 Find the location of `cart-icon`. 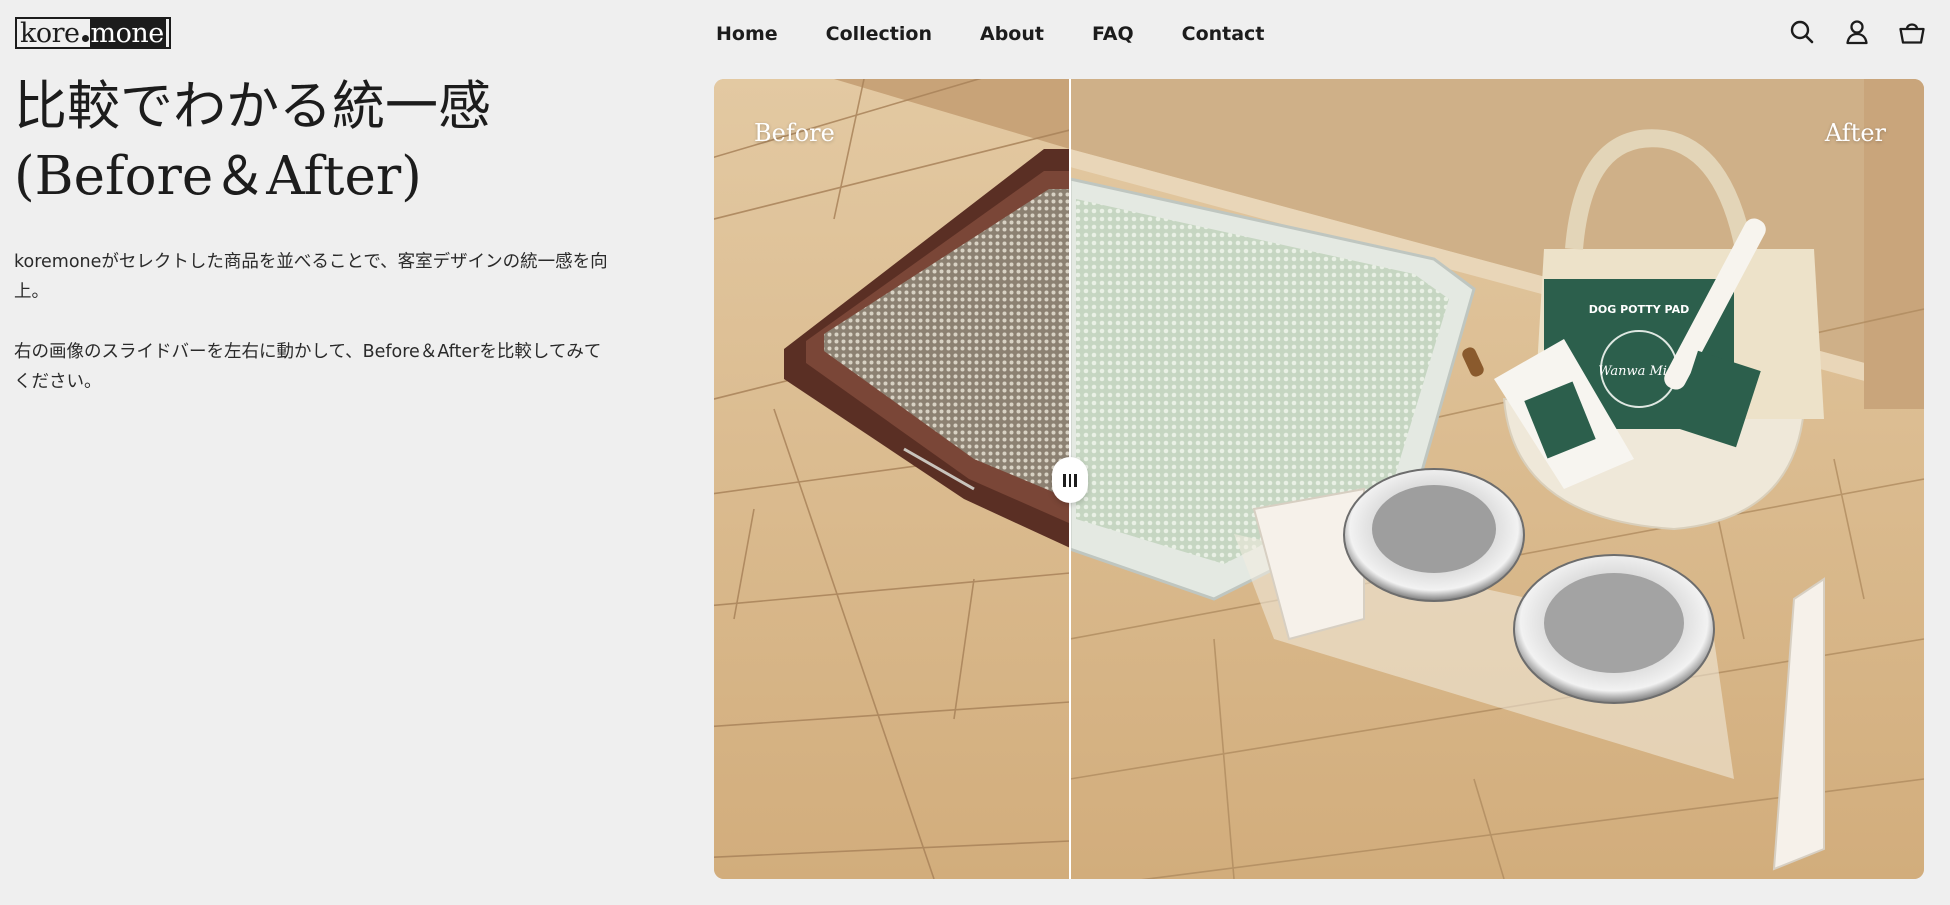

cart-icon is located at coordinates (1912, 32).